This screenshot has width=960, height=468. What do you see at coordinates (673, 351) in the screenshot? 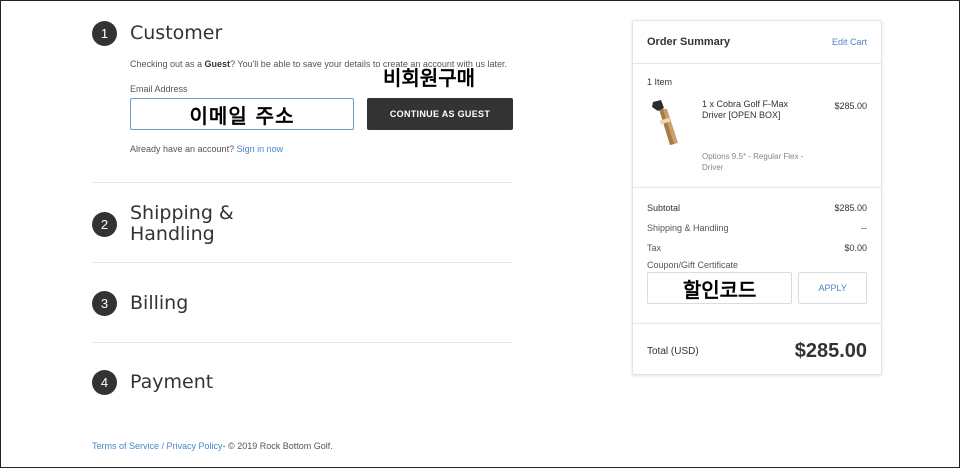
I see `total-label: Total (USD)` at bounding box center [673, 351].